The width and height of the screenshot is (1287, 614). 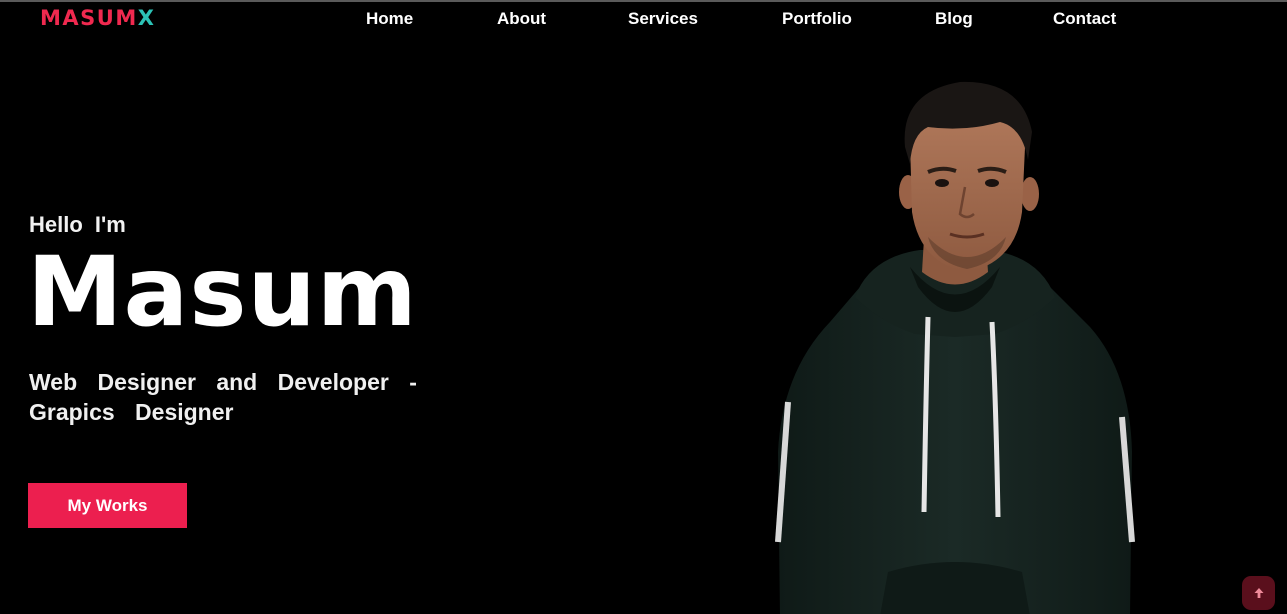 What do you see at coordinates (663, 19) in the screenshot?
I see `nav-services: Services` at bounding box center [663, 19].